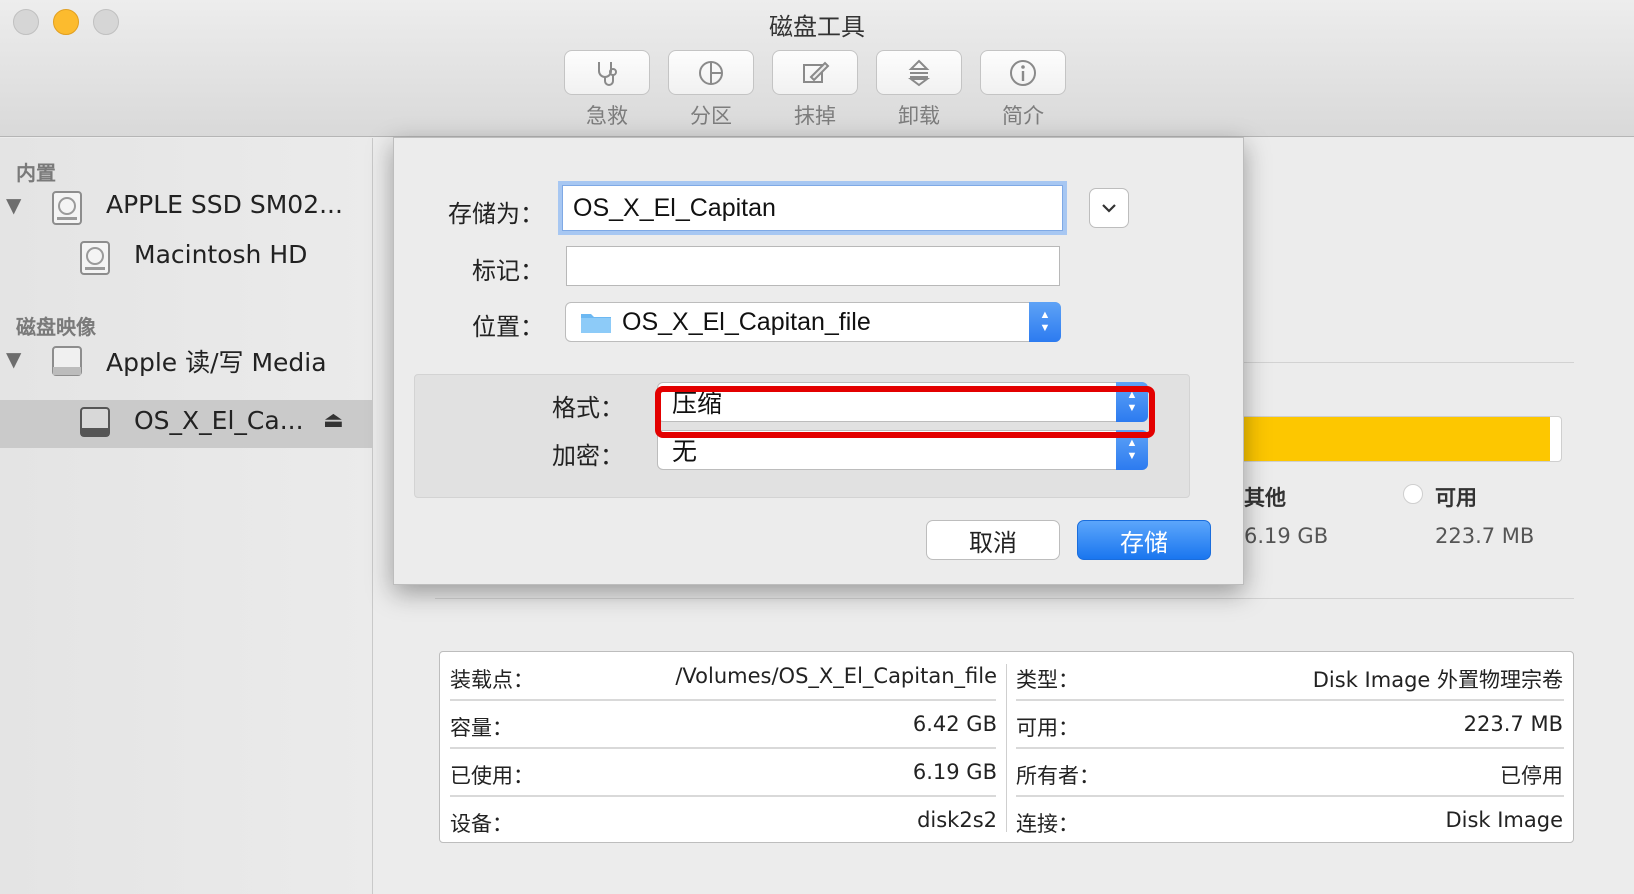 This screenshot has height=894, width=1634. Describe the element at coordinates (815, 116) in the screenshot. I see `erase-label: 抹掉` at that location.